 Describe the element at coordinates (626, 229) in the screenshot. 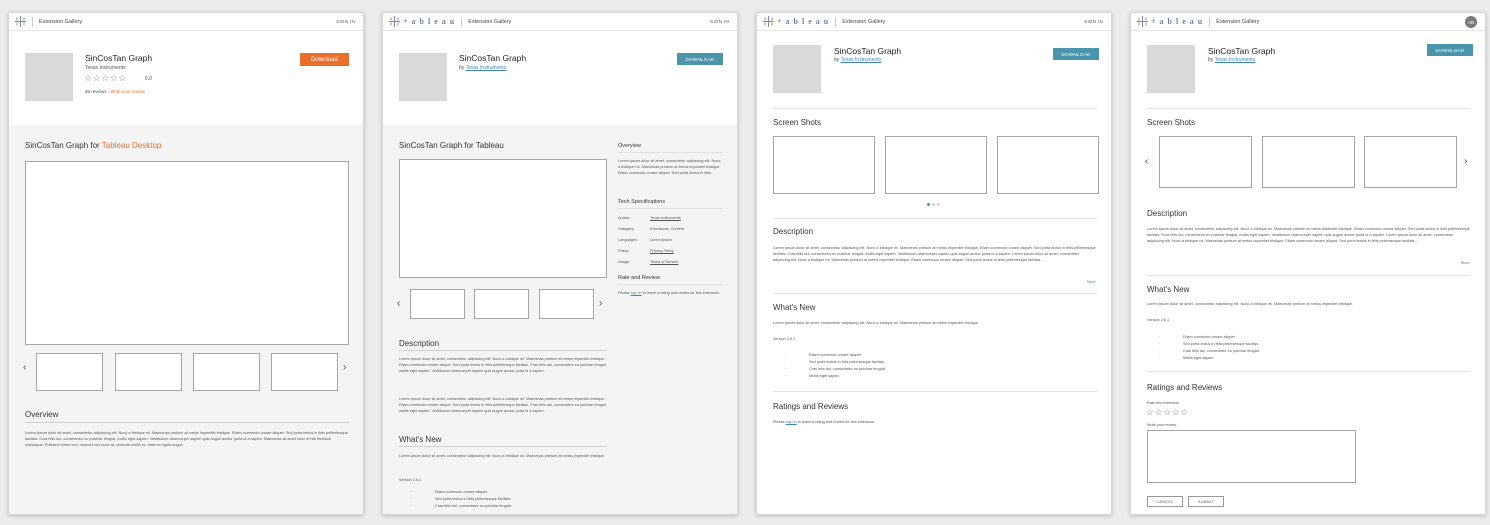

I see `spec-key: Category:` at that location.